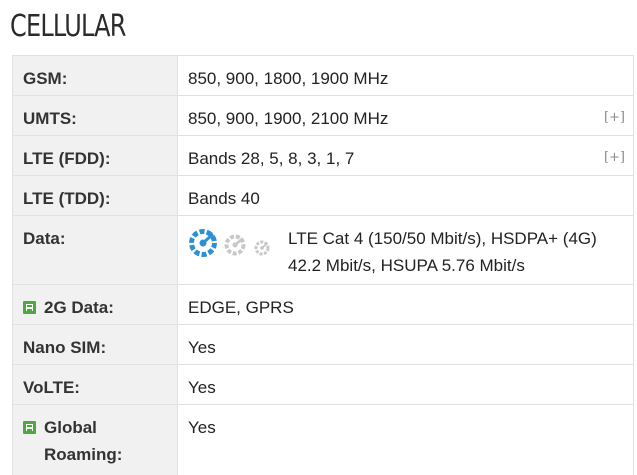 Image resolution: width=637 pixels, height=475 pixels. Describe the element at coordinates (288, 78) in the screenshot. I see `spec-value-text: 850, 900, 1800, 1900 MHz` at that location.